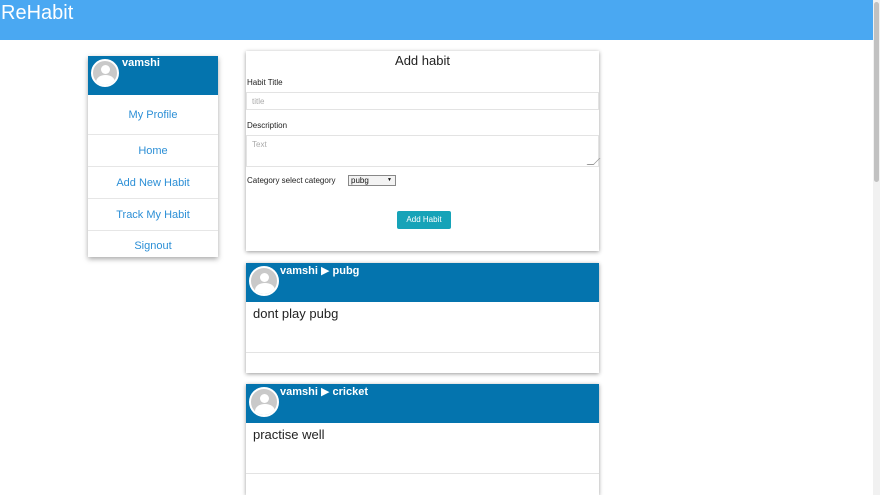  Describe the element at coordinates (422, 439) in the screenshot. I see `habit-post-card: vamshi ▶ cricket practise well` at that location.